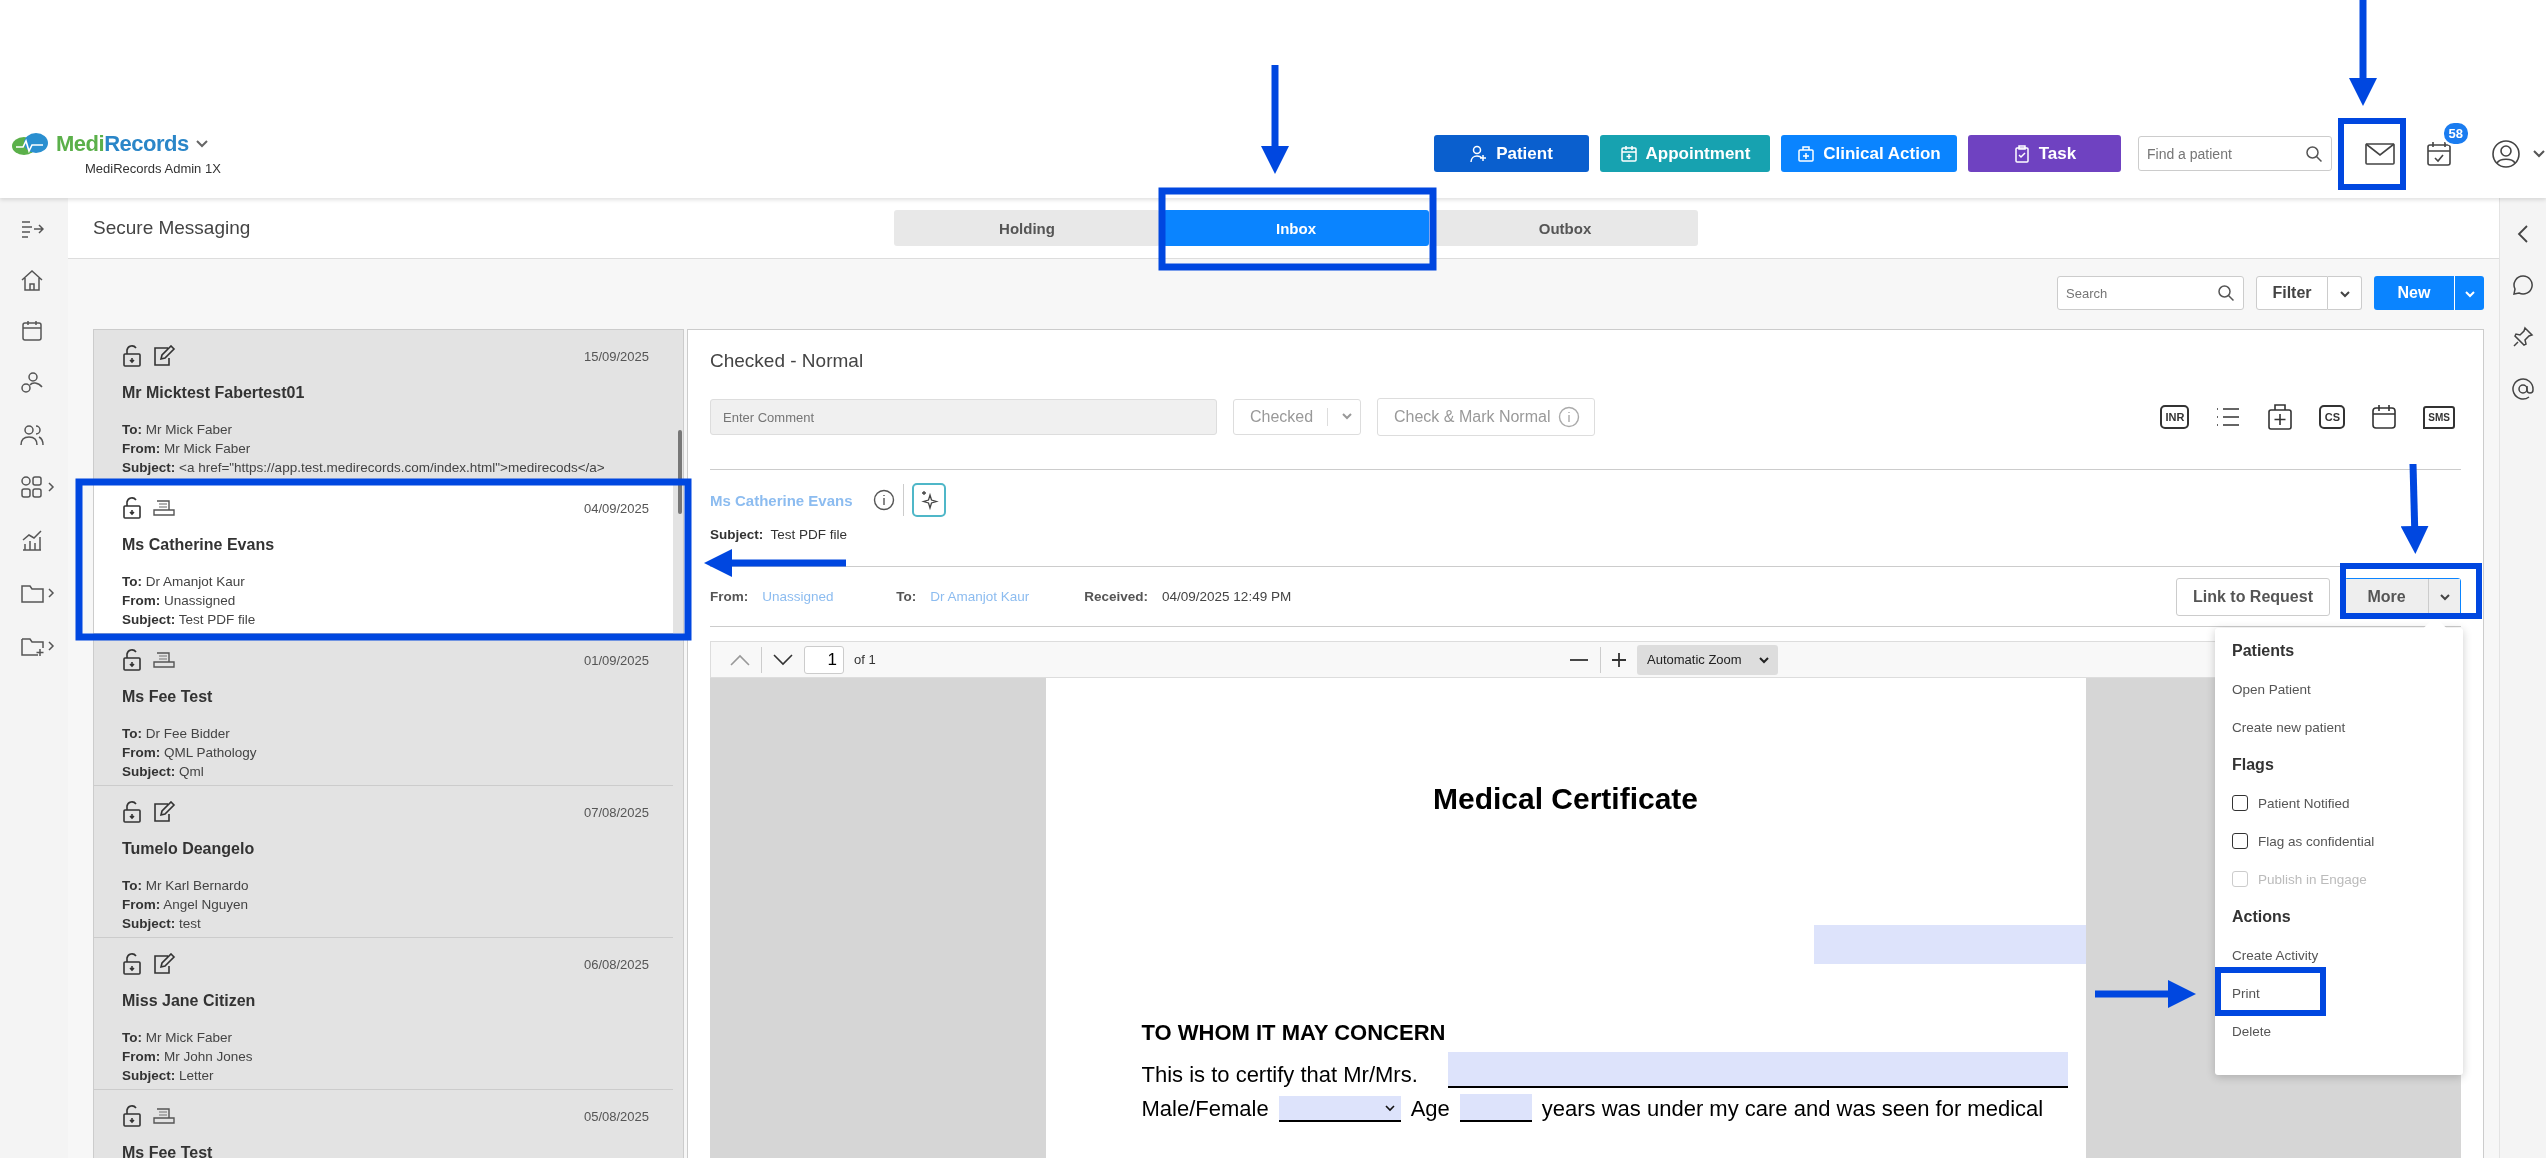 The width and height of the screenshot is (2546, 1158). What do you see at coordinates (1495, 1108) in the screenshot?
I see `age-field` at bounding box center [1495, 1108].